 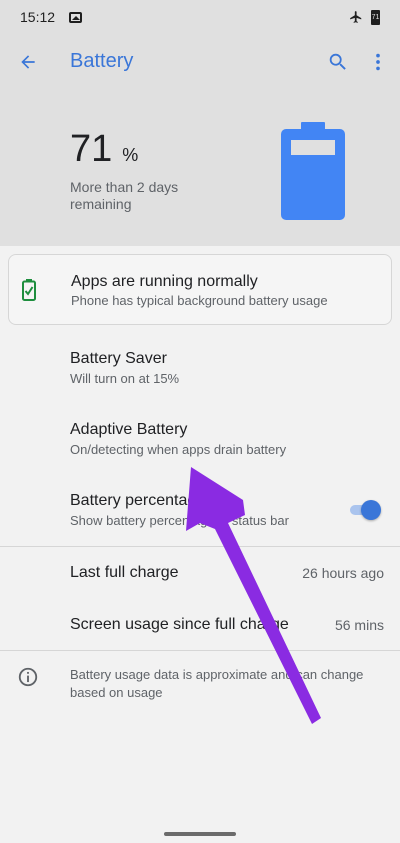 What do you see at coordinates (138, 500) in the screenshot?
I see `battery-percentage-title: Battery percentage` at bounding box center [138, 500].